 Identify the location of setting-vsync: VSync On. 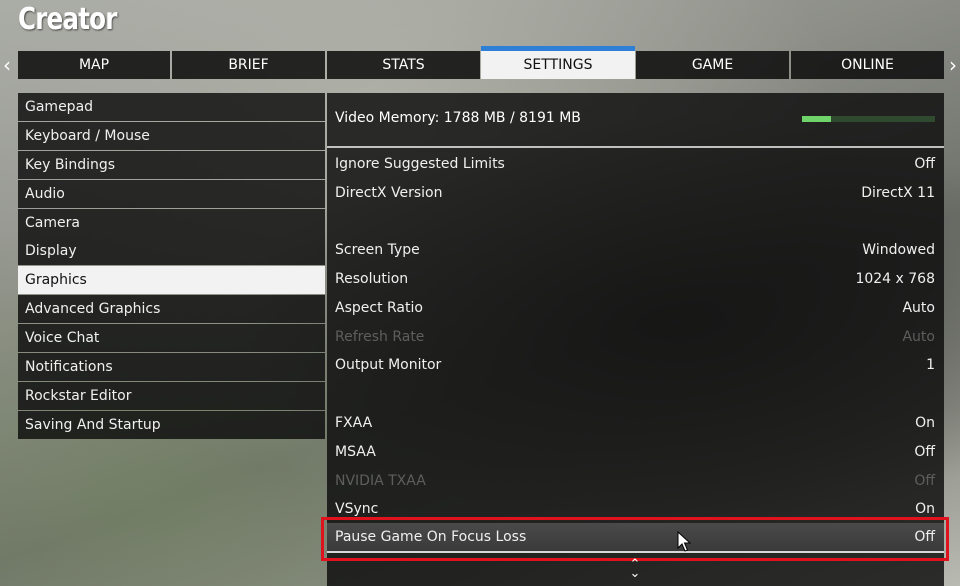
(635, 509).